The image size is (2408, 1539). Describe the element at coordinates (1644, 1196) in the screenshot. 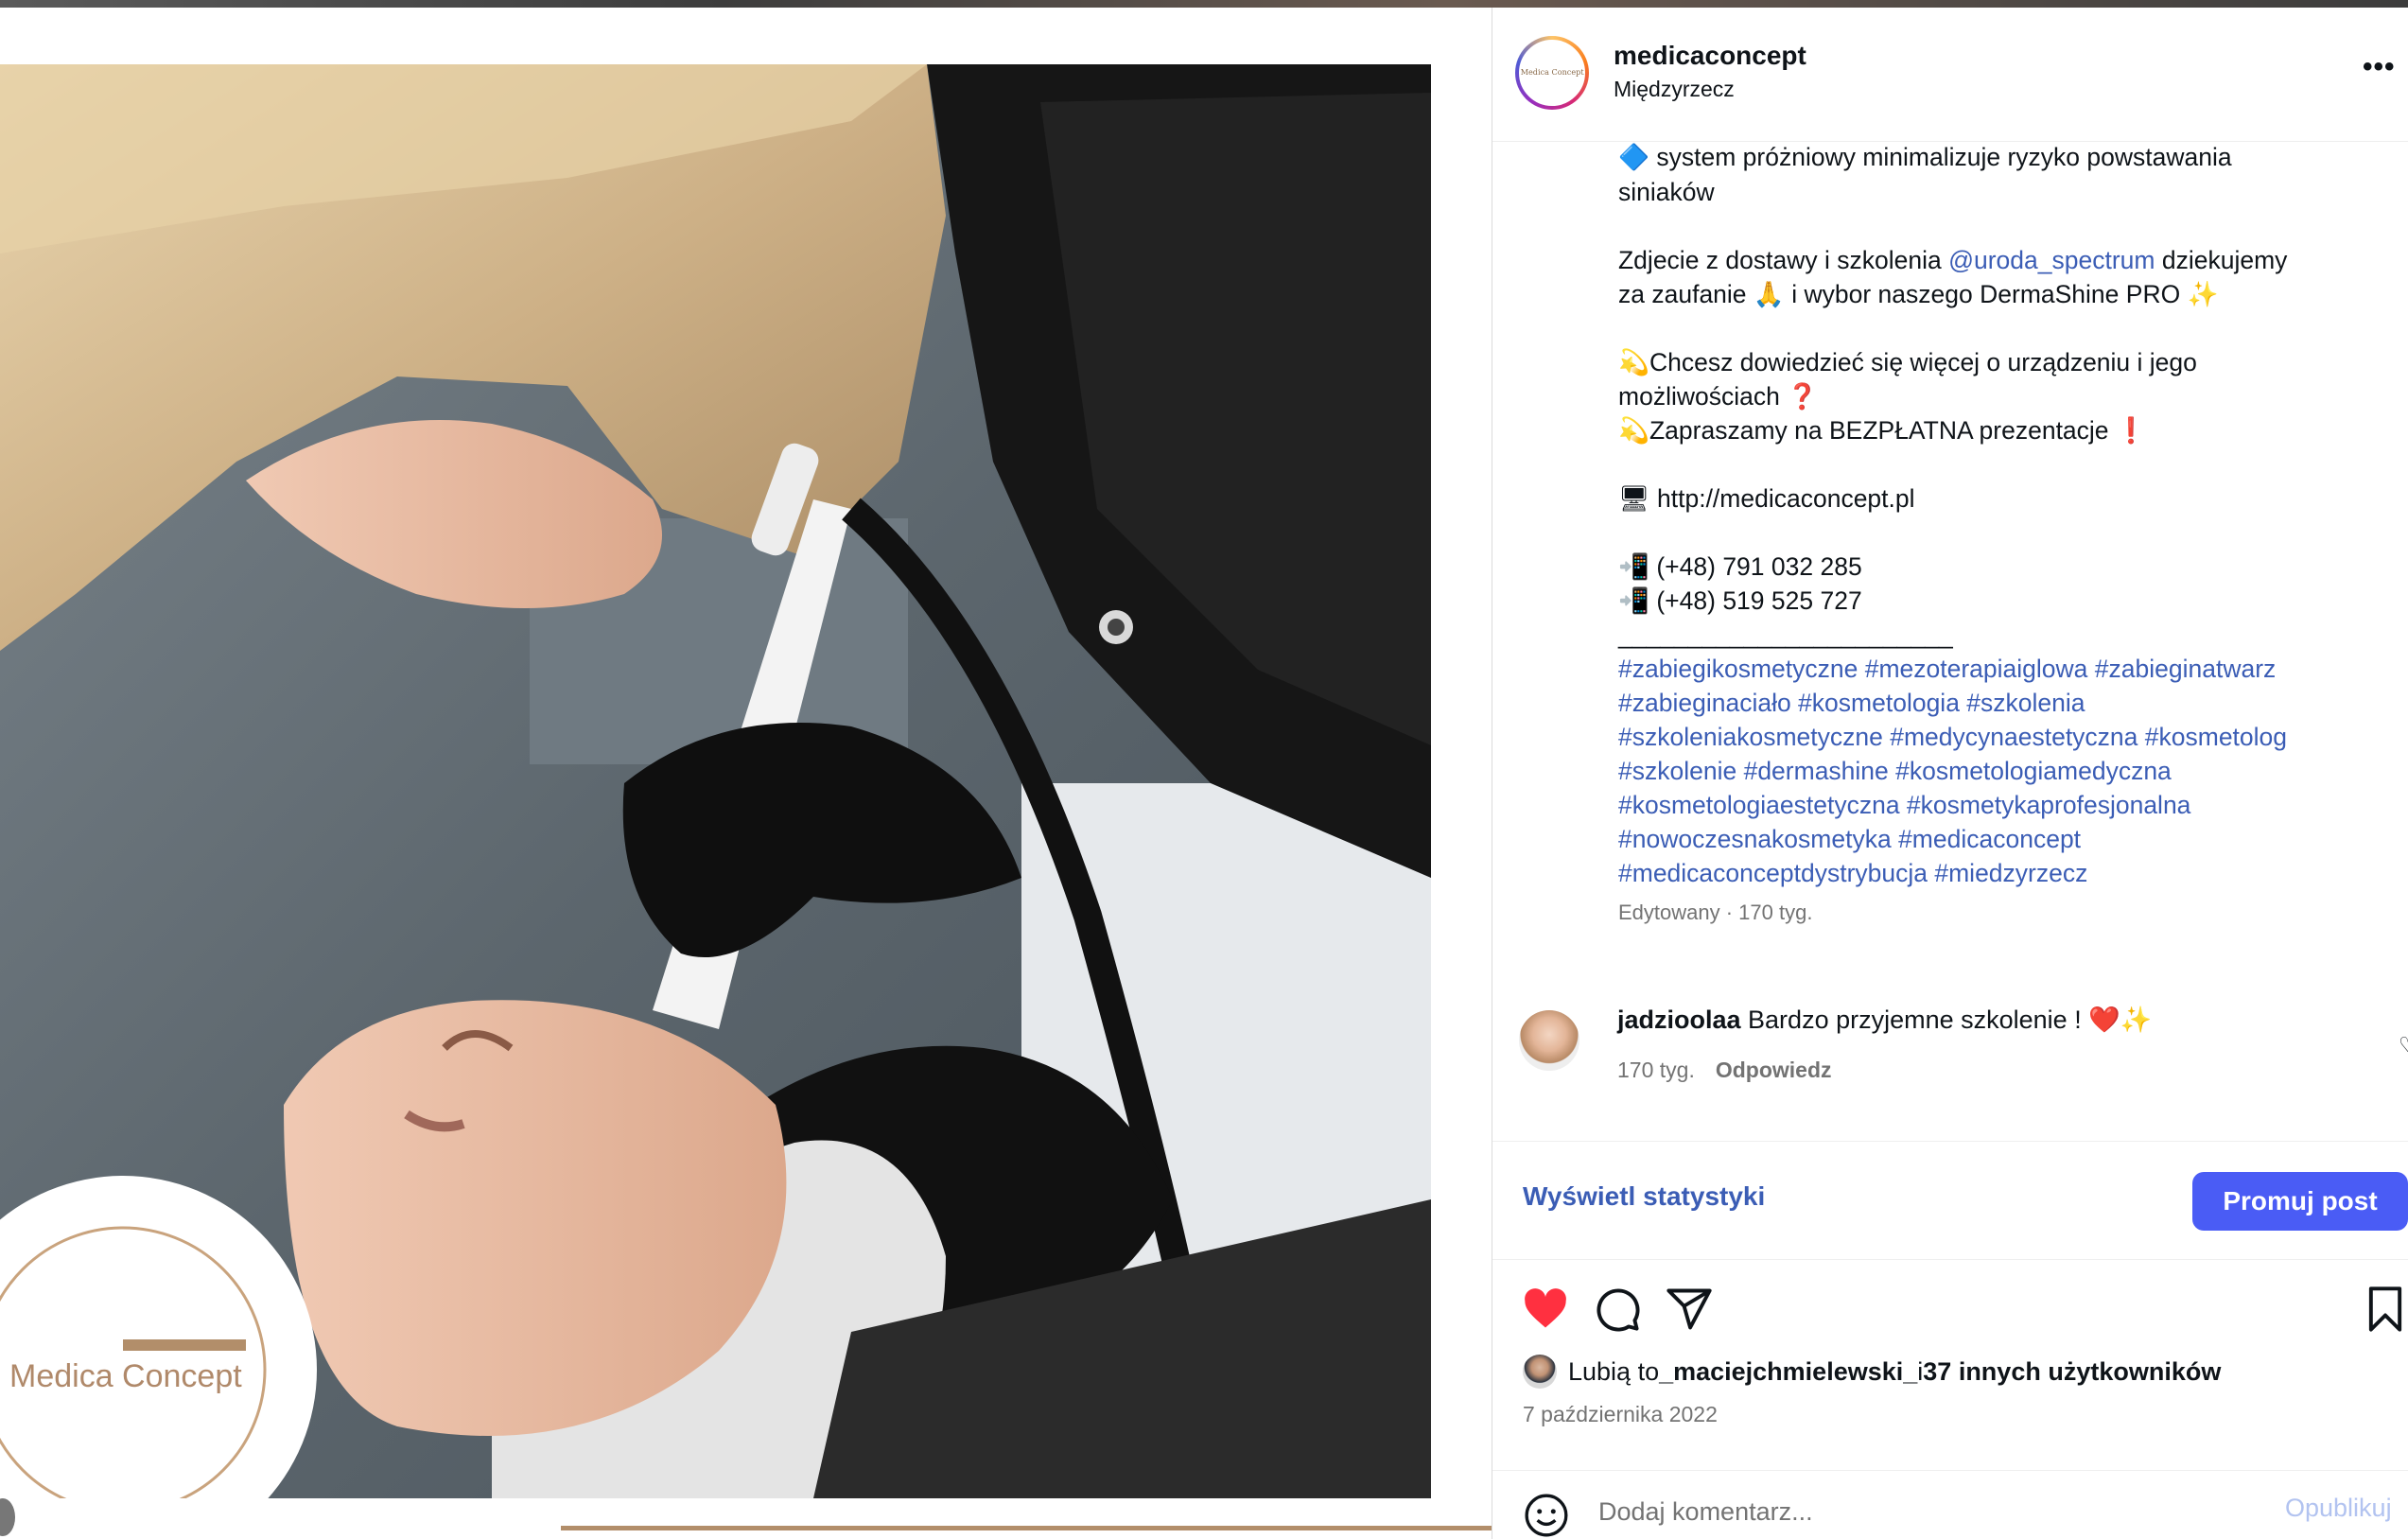

I see `view-stats-link: Wyświetl statystyki` at that location.